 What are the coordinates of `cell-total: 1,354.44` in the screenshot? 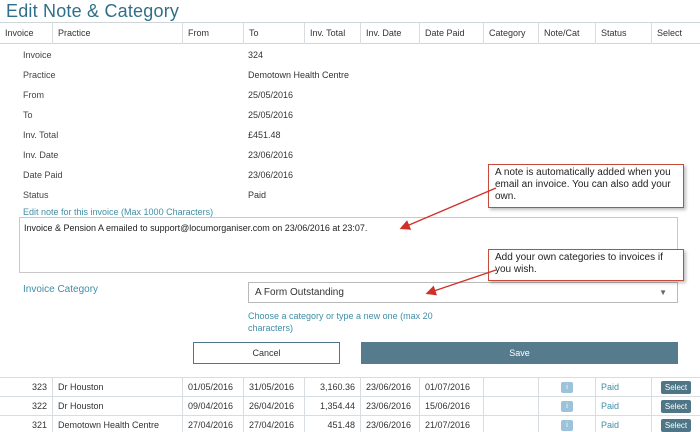 It's located at (332, 406).